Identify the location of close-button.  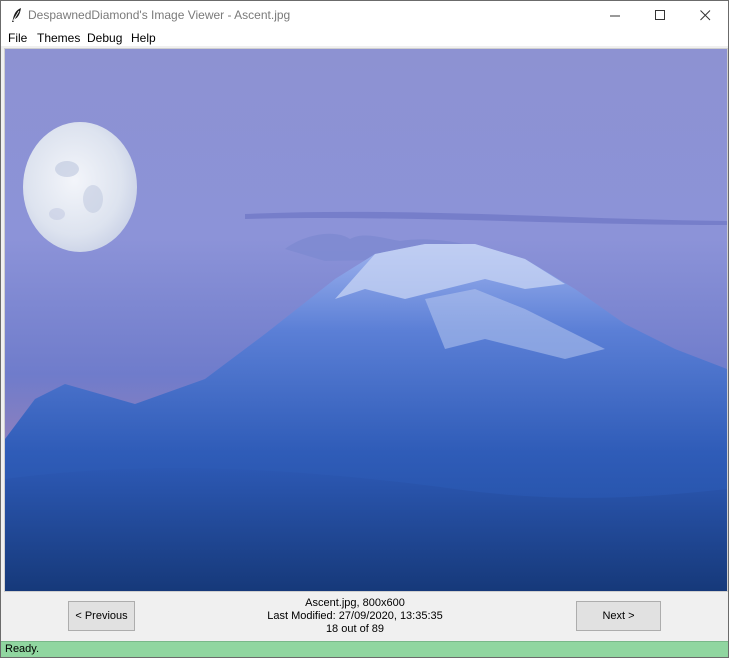
(705, 15).